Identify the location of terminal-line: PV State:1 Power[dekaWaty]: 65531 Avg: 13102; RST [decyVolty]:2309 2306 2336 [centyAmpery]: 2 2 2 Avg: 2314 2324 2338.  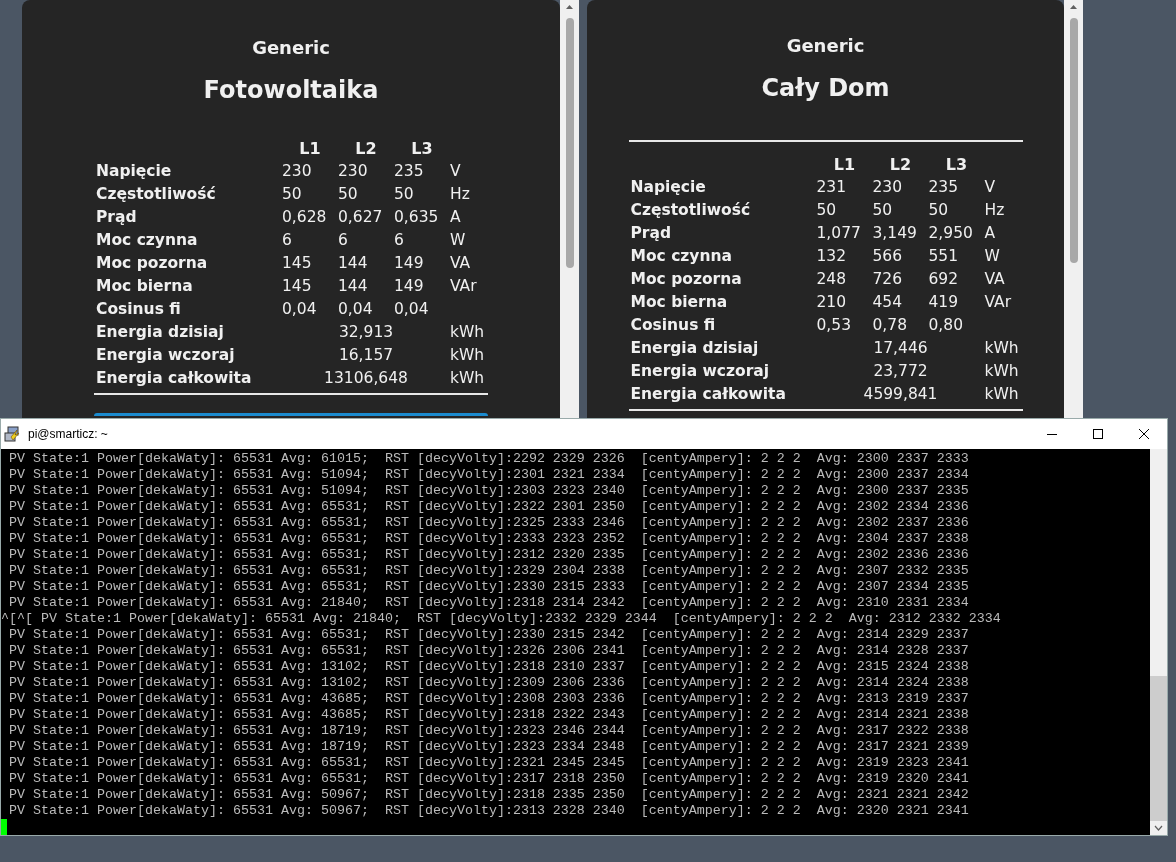
(489, 683).